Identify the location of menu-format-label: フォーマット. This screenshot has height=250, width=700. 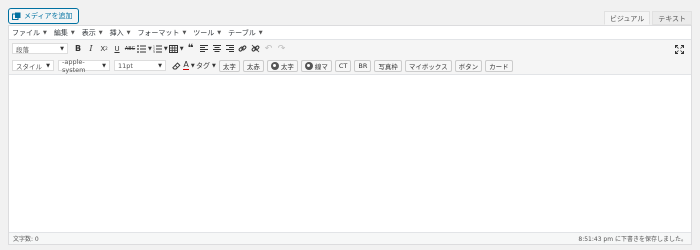
(158, 32).